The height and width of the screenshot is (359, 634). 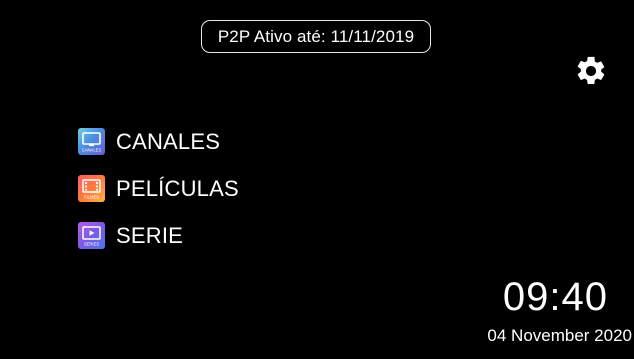 I want to click on menu-item-peliculas: FILMES PELÍCULAS, so click(x=158, y=188).